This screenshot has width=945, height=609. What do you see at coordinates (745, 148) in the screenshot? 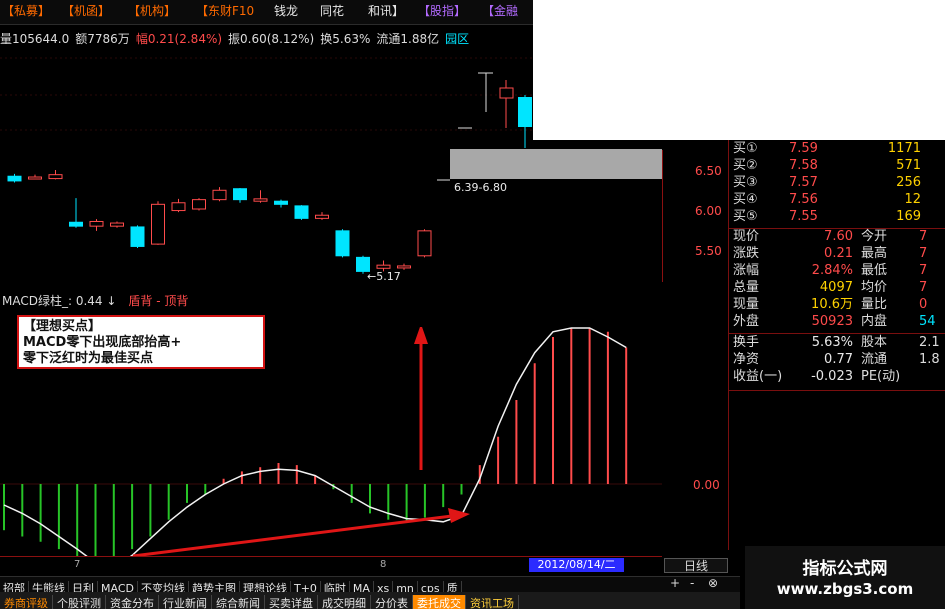
I see `bid-label: 买①` at bounding box center [745, 148].